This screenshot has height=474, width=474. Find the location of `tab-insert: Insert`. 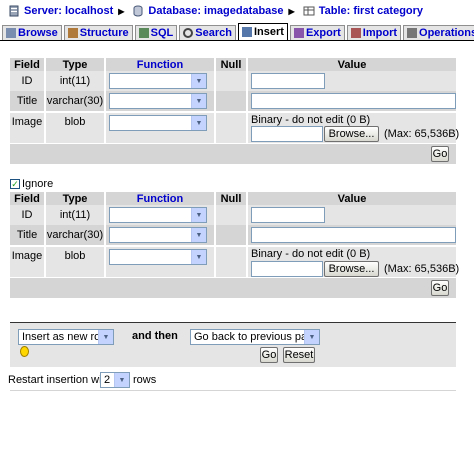

tab-insert: Insert is located at coordinates (262, 31).